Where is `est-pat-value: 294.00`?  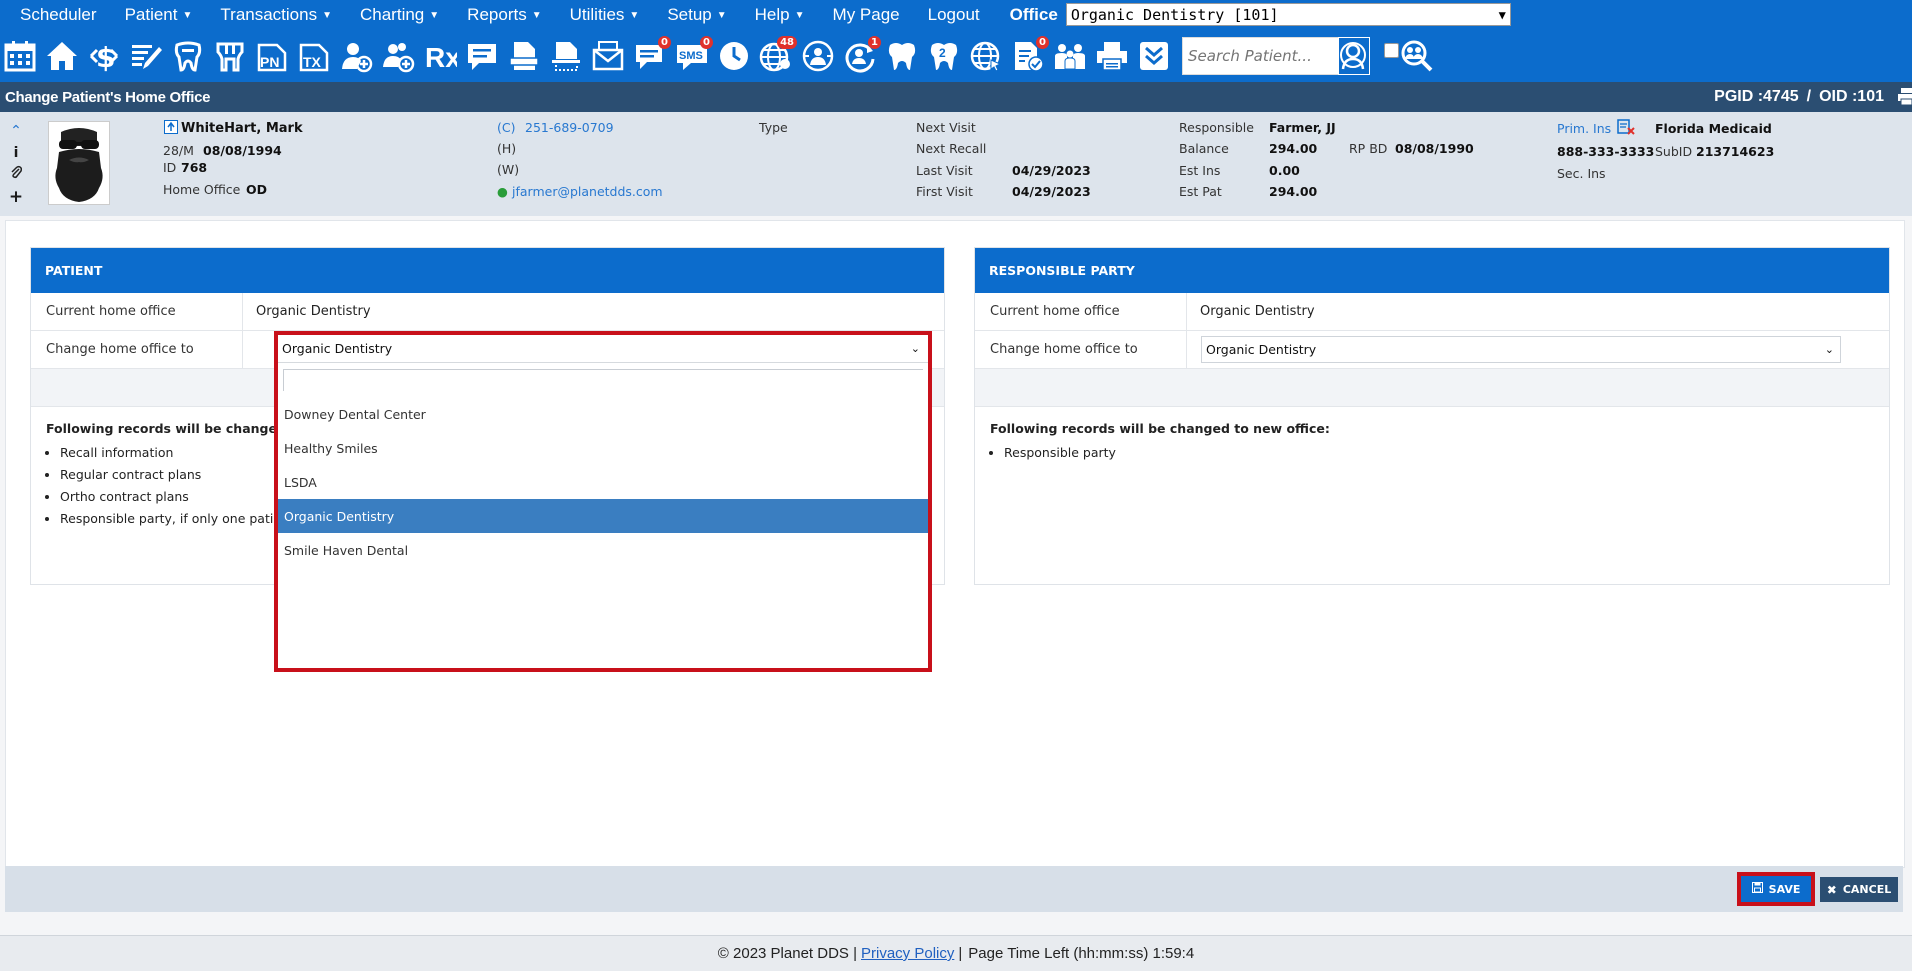
est-pat-value: 294.00 is located at coordinates (1293, 191).